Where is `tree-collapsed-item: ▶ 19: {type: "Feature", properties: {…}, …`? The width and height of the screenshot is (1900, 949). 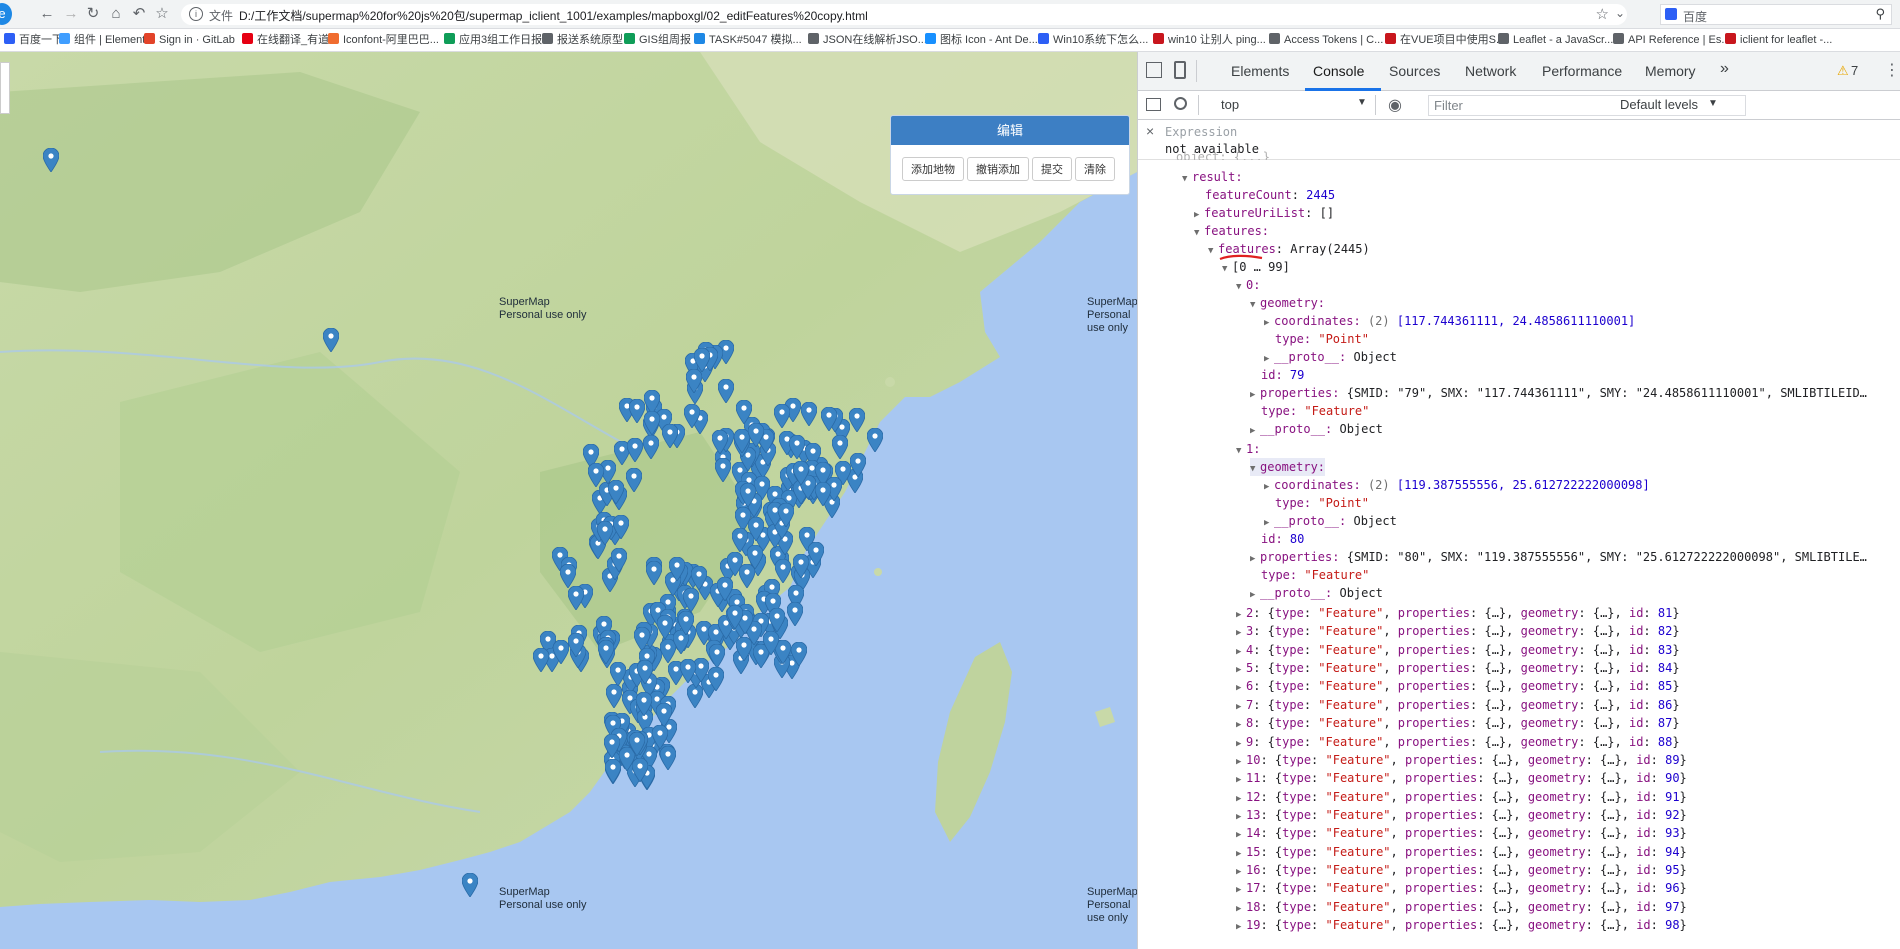 tree-collapsed-item: ▶ 19: {type: "Feature", properties: {…}, … is located at coordinates (1461, 925).